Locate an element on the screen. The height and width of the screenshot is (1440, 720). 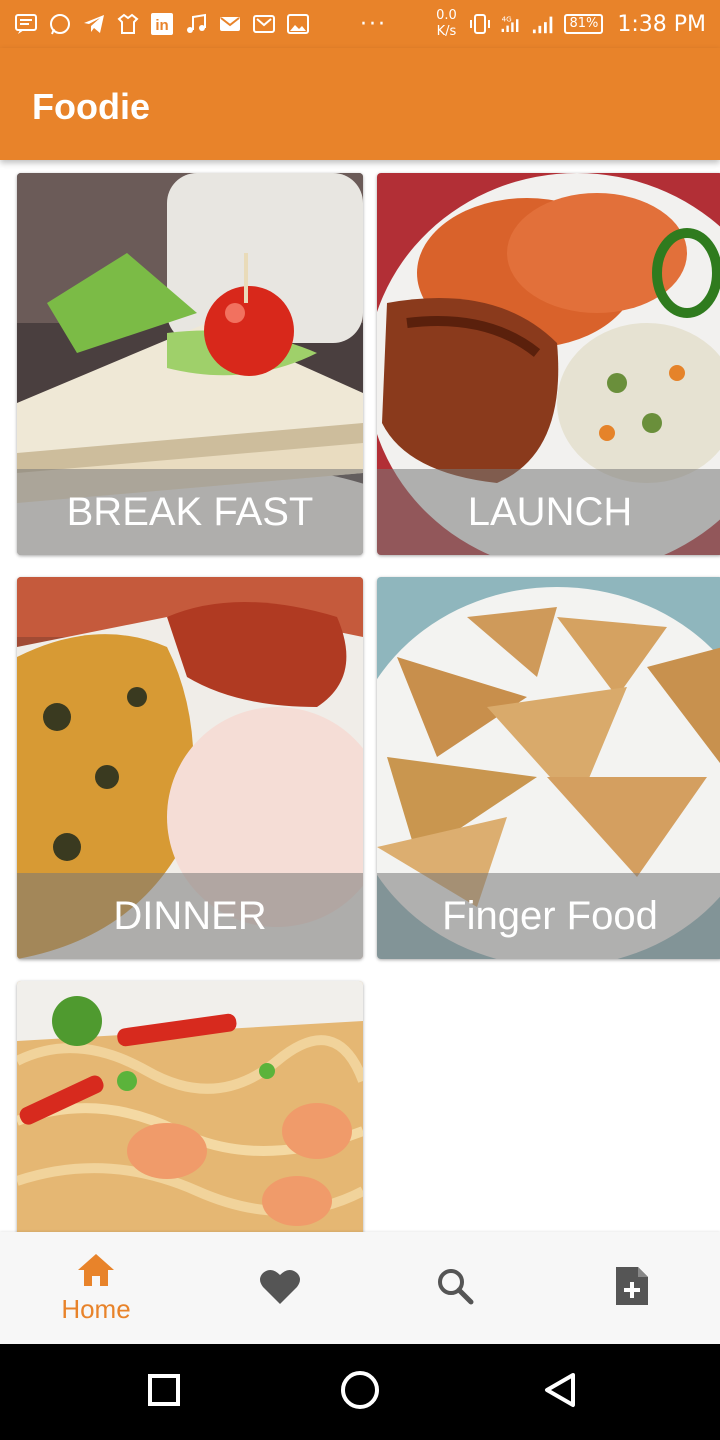
nav-search is located at coordinates (455, 1288).